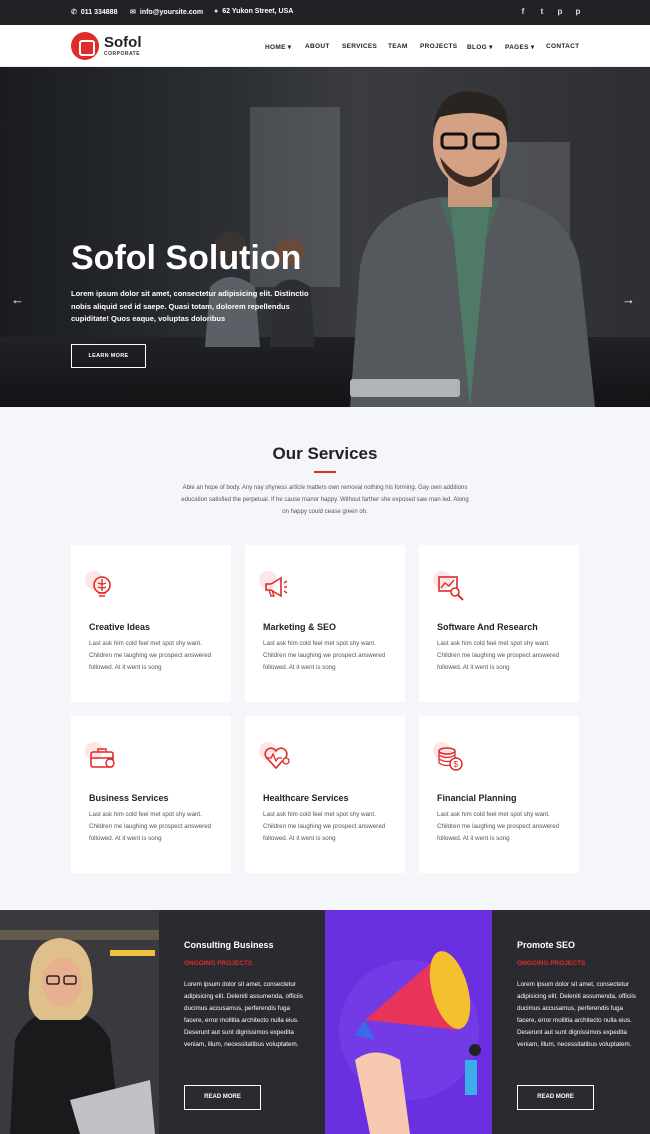  Describe the element at coordinates (120, 627) in the screenshot. I see `service-title: Creative Ideas` at that location.